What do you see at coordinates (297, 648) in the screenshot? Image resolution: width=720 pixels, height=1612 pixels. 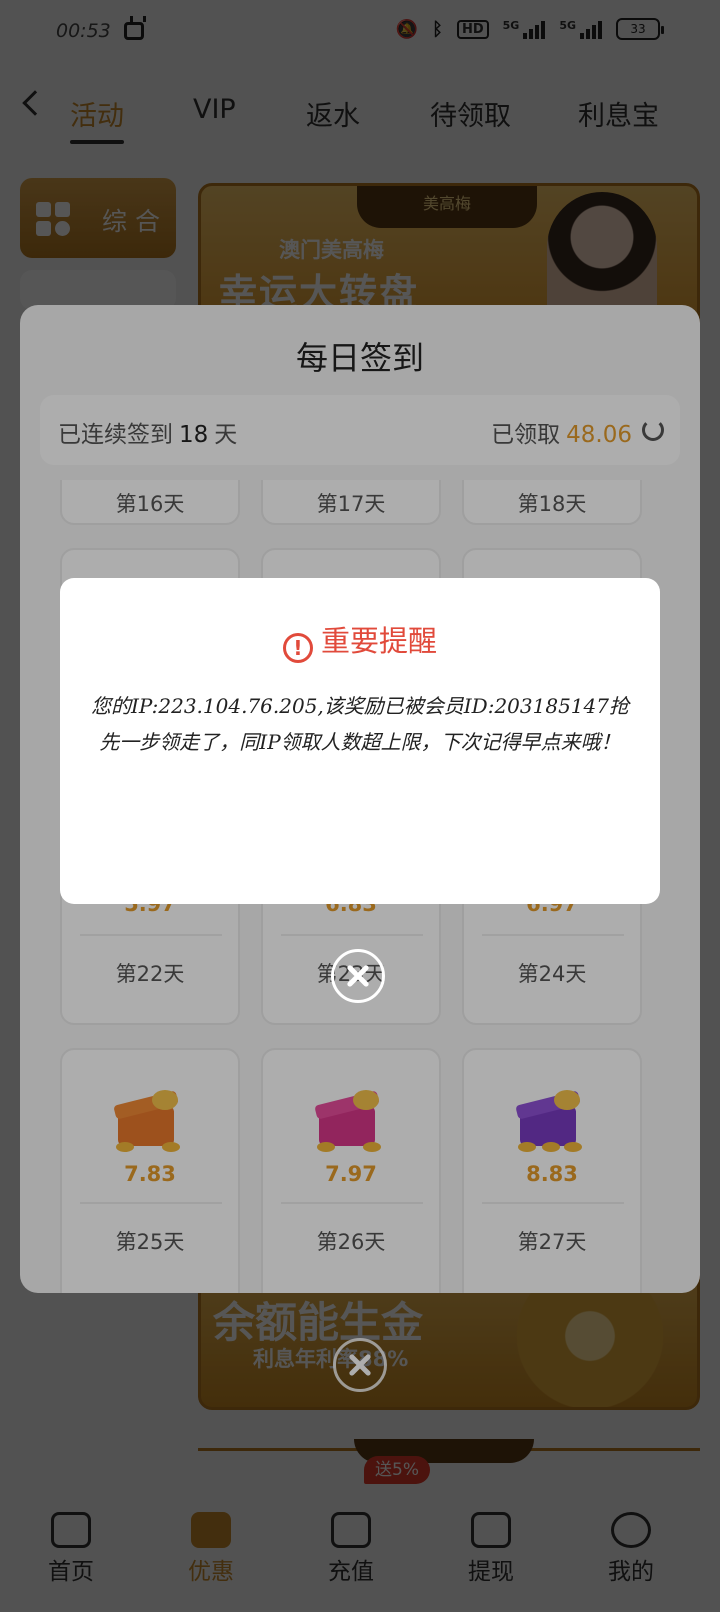 I see `warning-icon: !` at bounding box center [297, 648].